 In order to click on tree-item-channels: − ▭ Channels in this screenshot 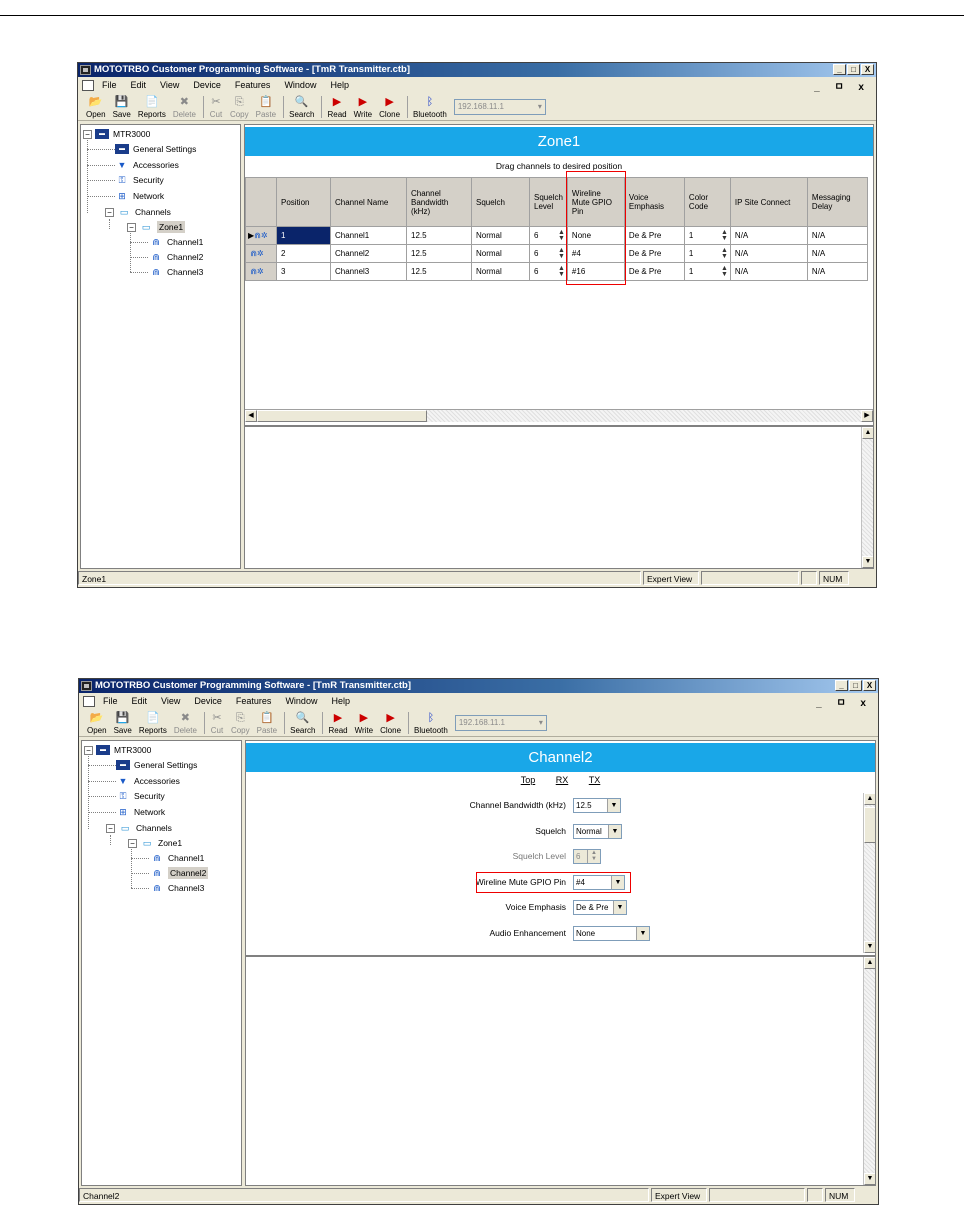, I will do `click(138, 212)`.